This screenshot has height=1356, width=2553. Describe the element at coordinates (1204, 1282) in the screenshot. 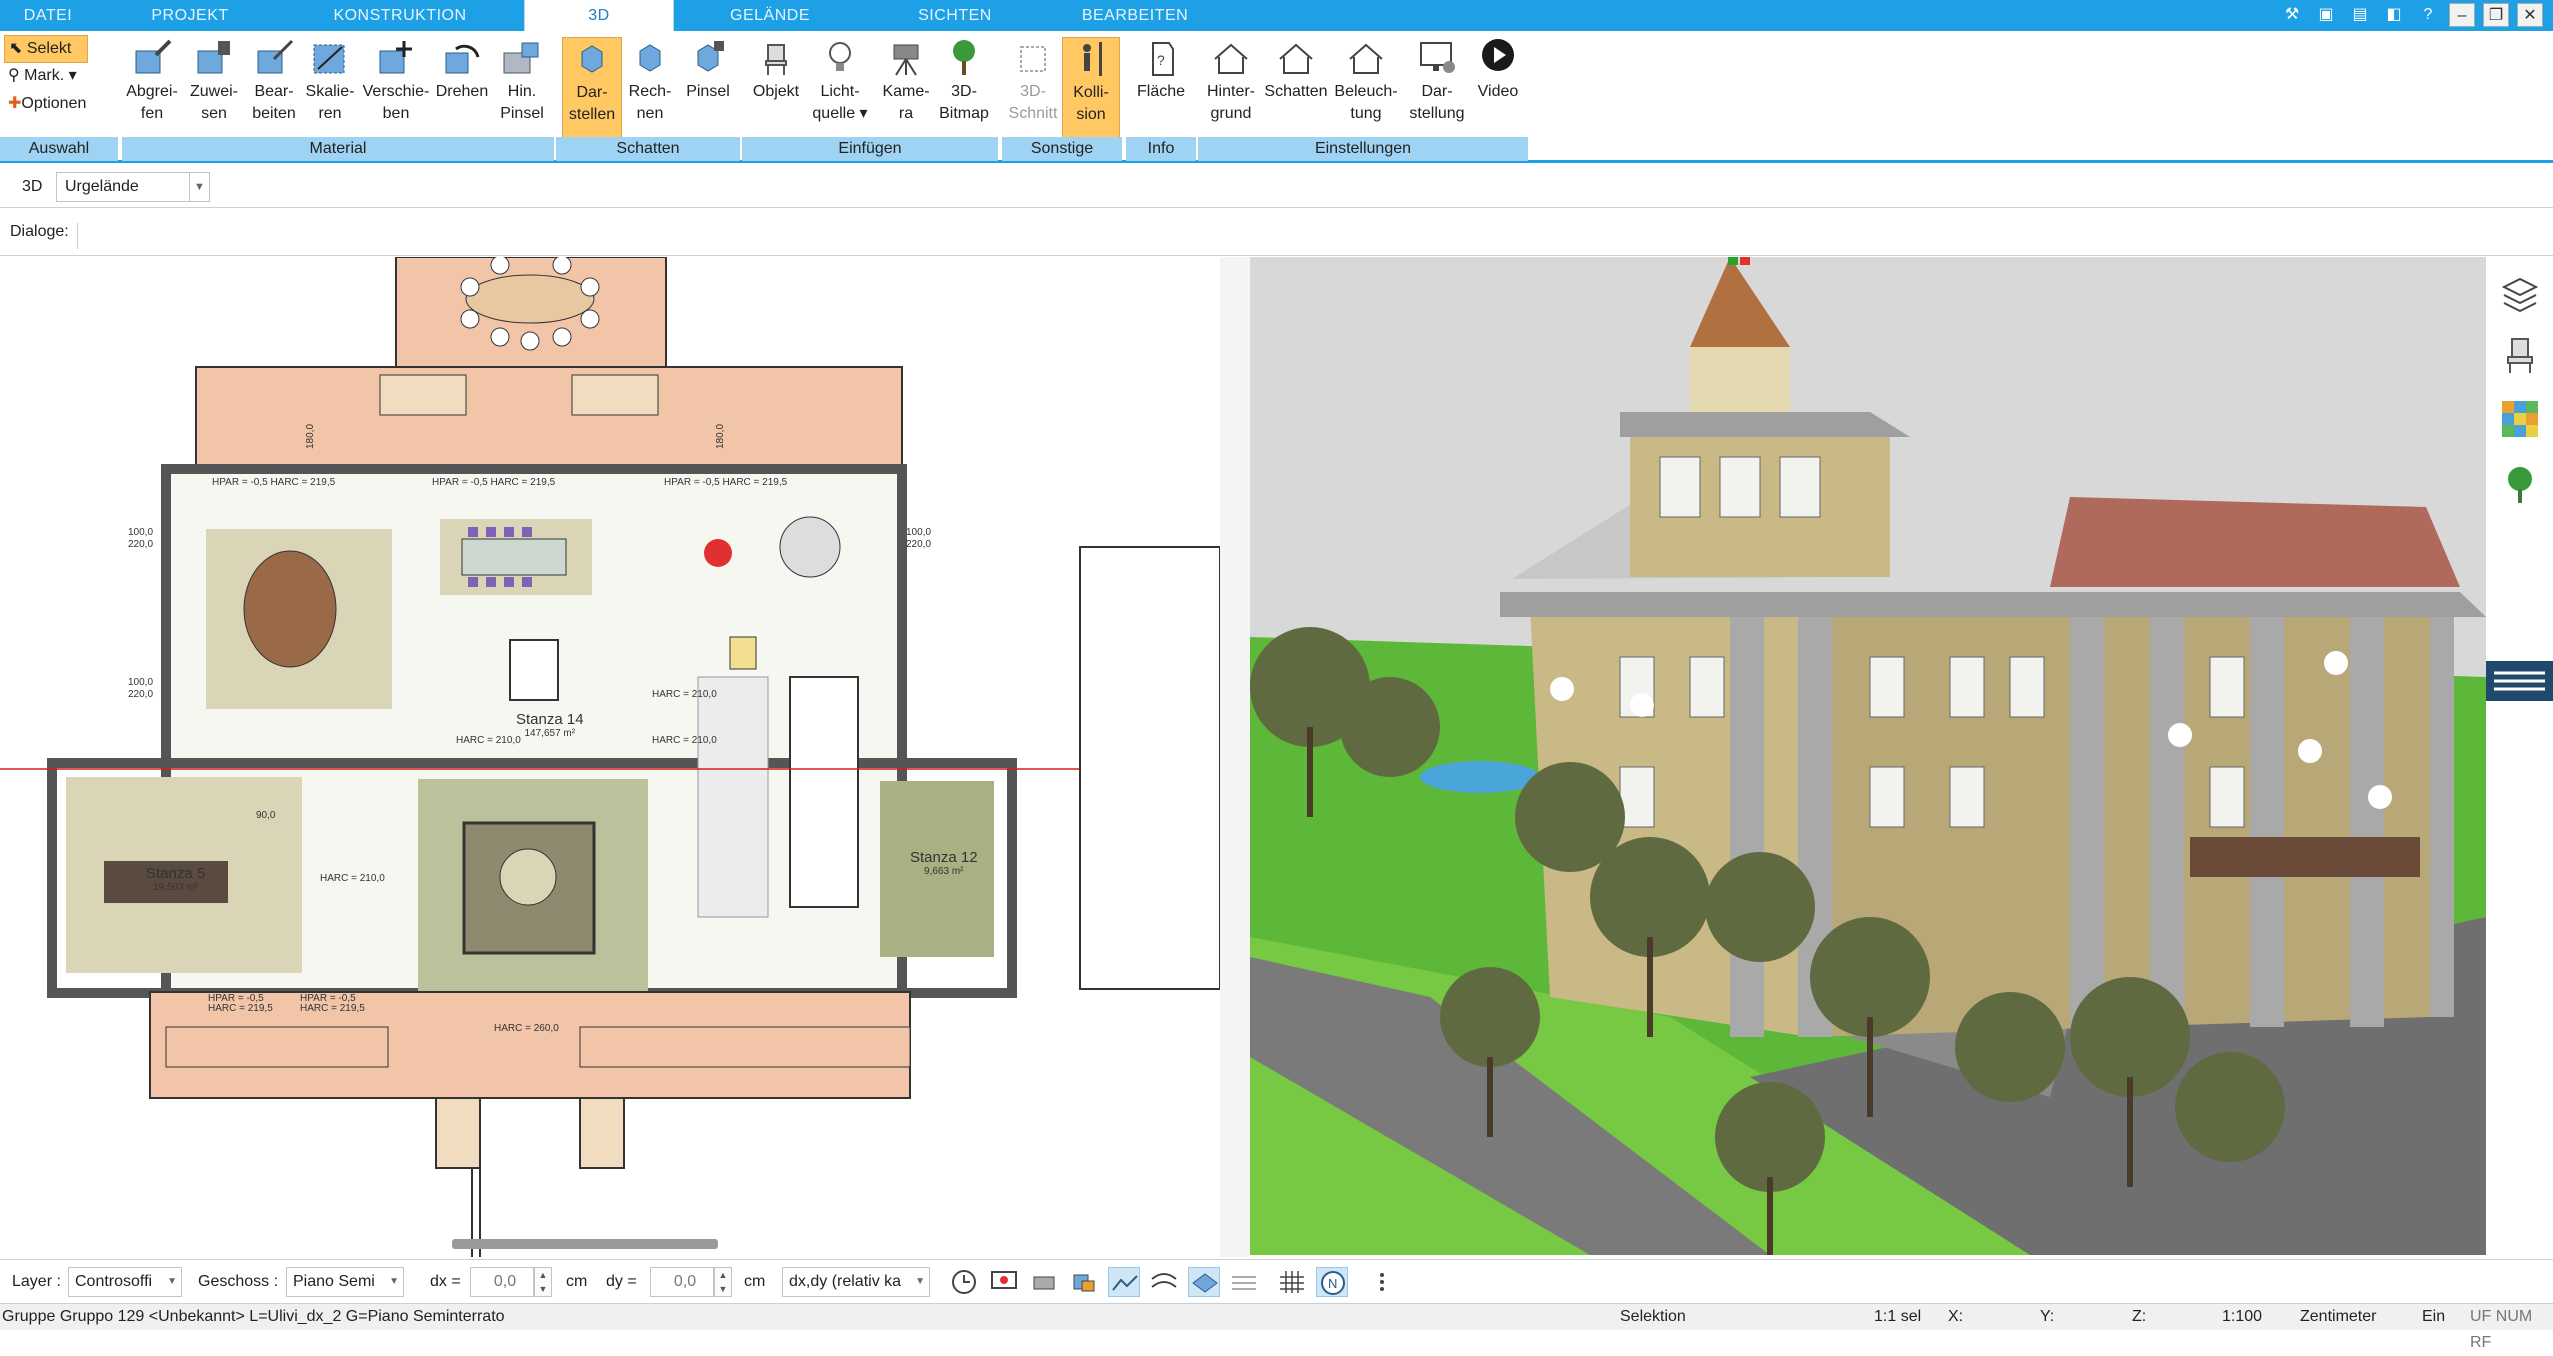

I see `plane-icon` at that location.